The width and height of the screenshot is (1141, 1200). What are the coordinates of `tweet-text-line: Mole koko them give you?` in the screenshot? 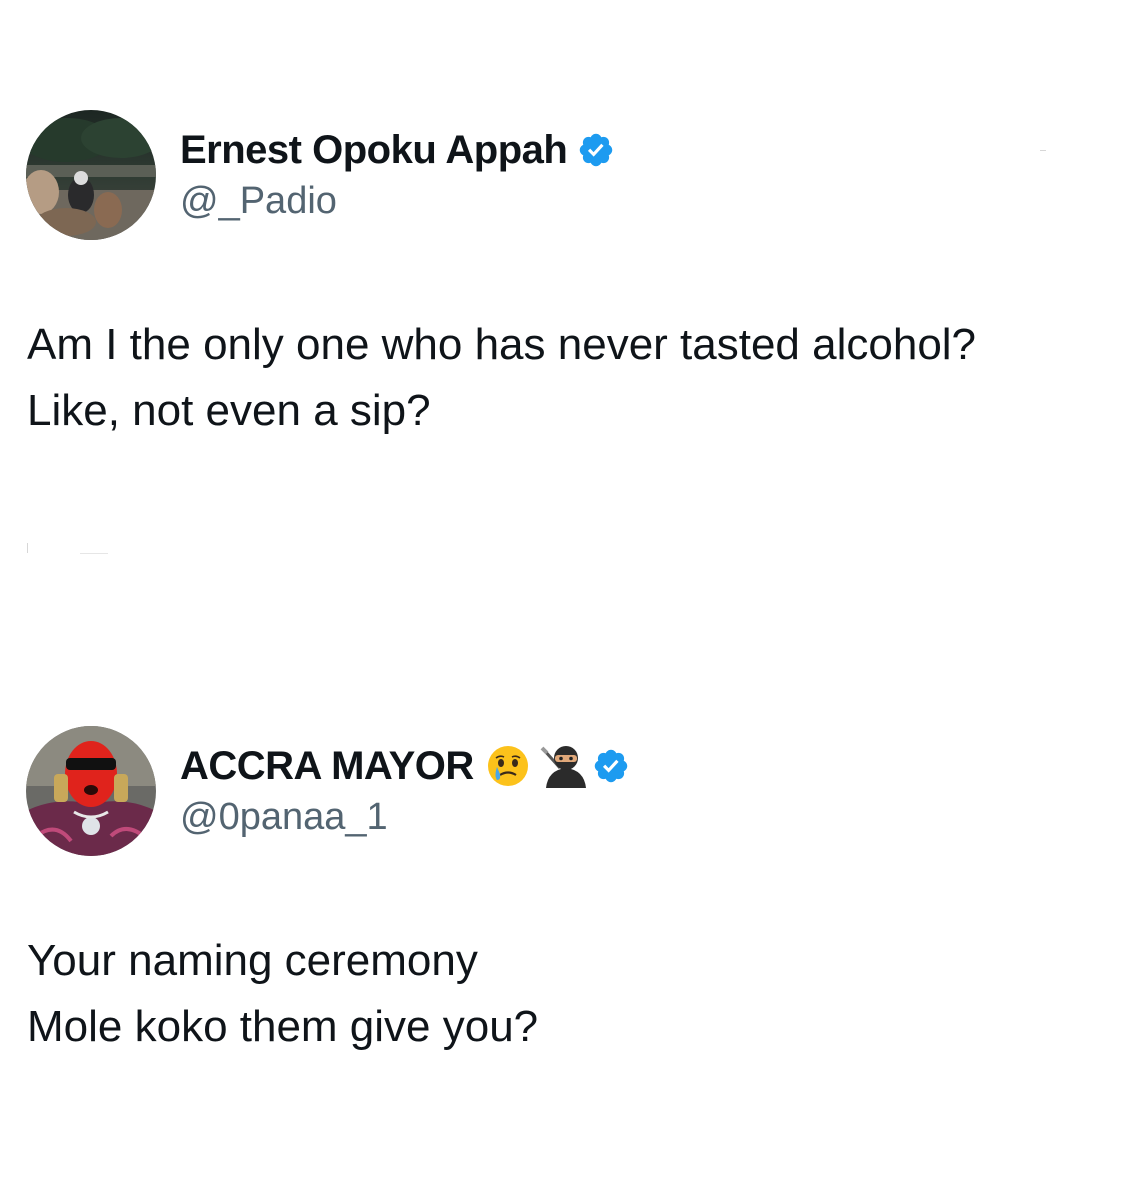 It's located at (283, 1026).